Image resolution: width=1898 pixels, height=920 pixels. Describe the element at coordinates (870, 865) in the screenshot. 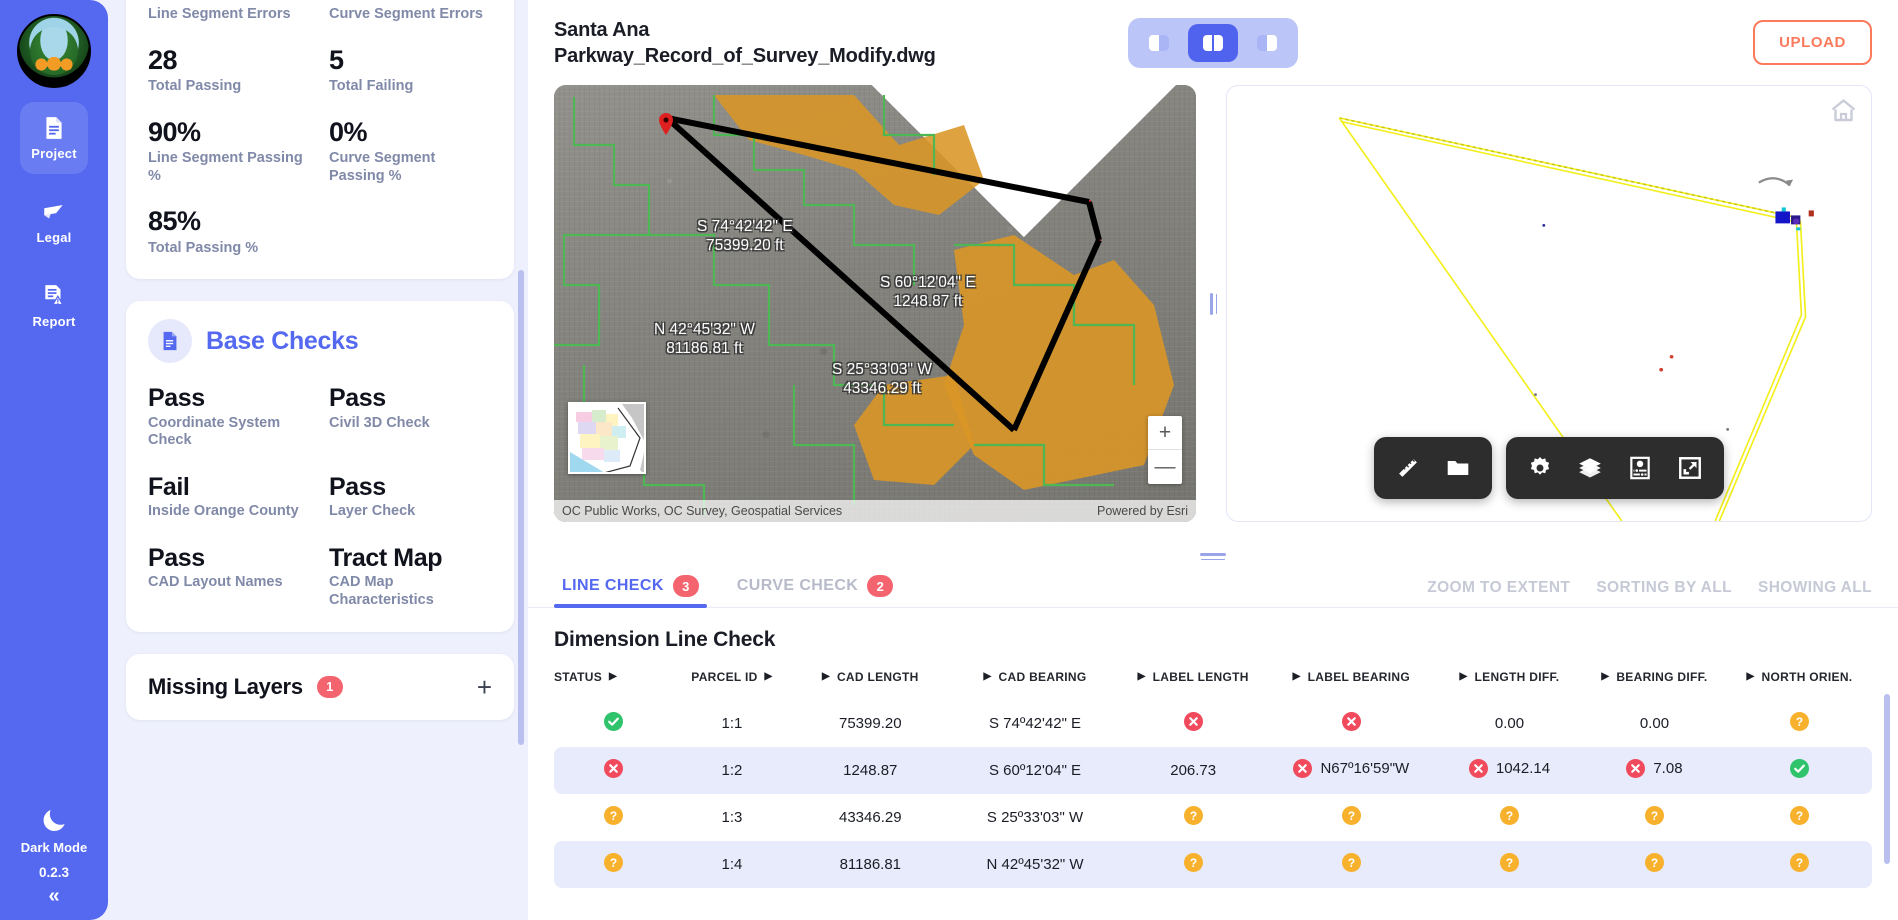

I see `cell-cad-length: 81186.81` at that location.